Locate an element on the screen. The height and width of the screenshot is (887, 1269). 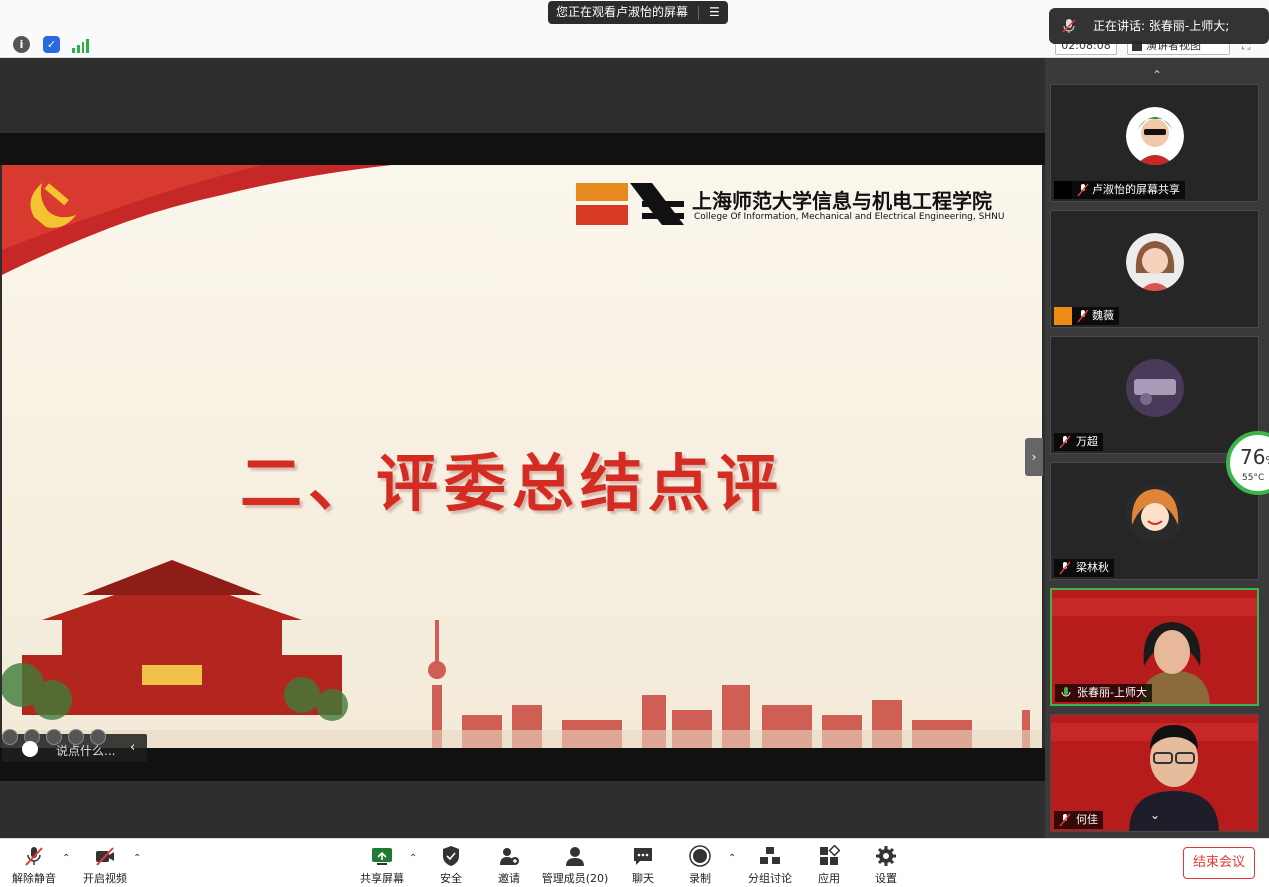
share-notice-text: 您正在观看卢淑怡的屏幕 is located at coordinates (622, 12).